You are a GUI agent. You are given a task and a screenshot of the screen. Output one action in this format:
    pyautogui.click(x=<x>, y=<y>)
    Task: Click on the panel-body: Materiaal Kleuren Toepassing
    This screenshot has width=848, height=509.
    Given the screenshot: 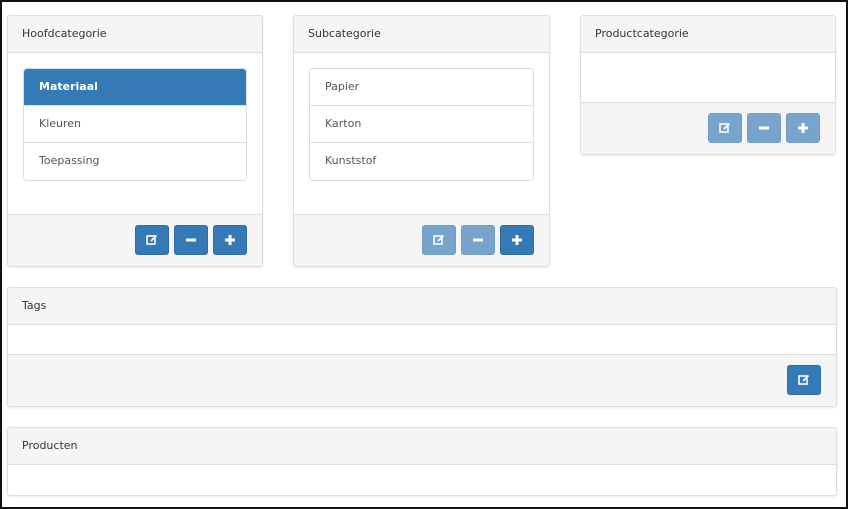 What is the action you would take?
    pyautogui.click(x=135, y=133)
    